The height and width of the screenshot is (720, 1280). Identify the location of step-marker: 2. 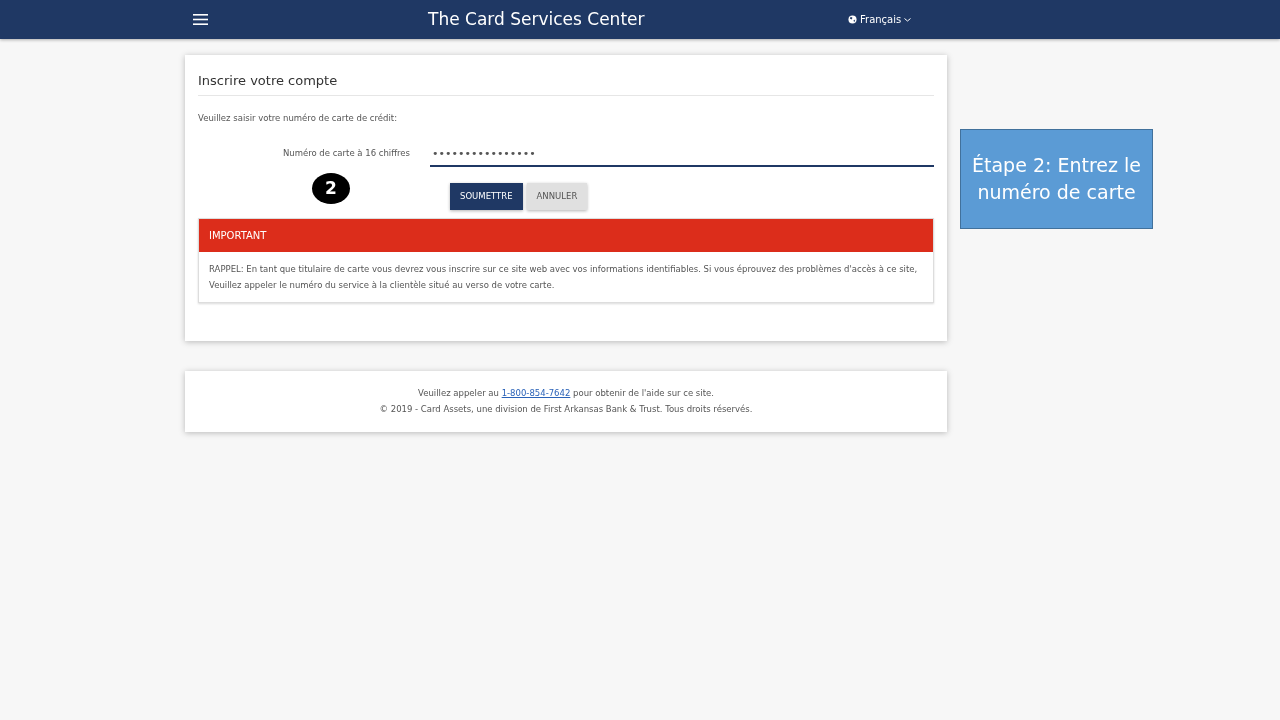
(331, 188).